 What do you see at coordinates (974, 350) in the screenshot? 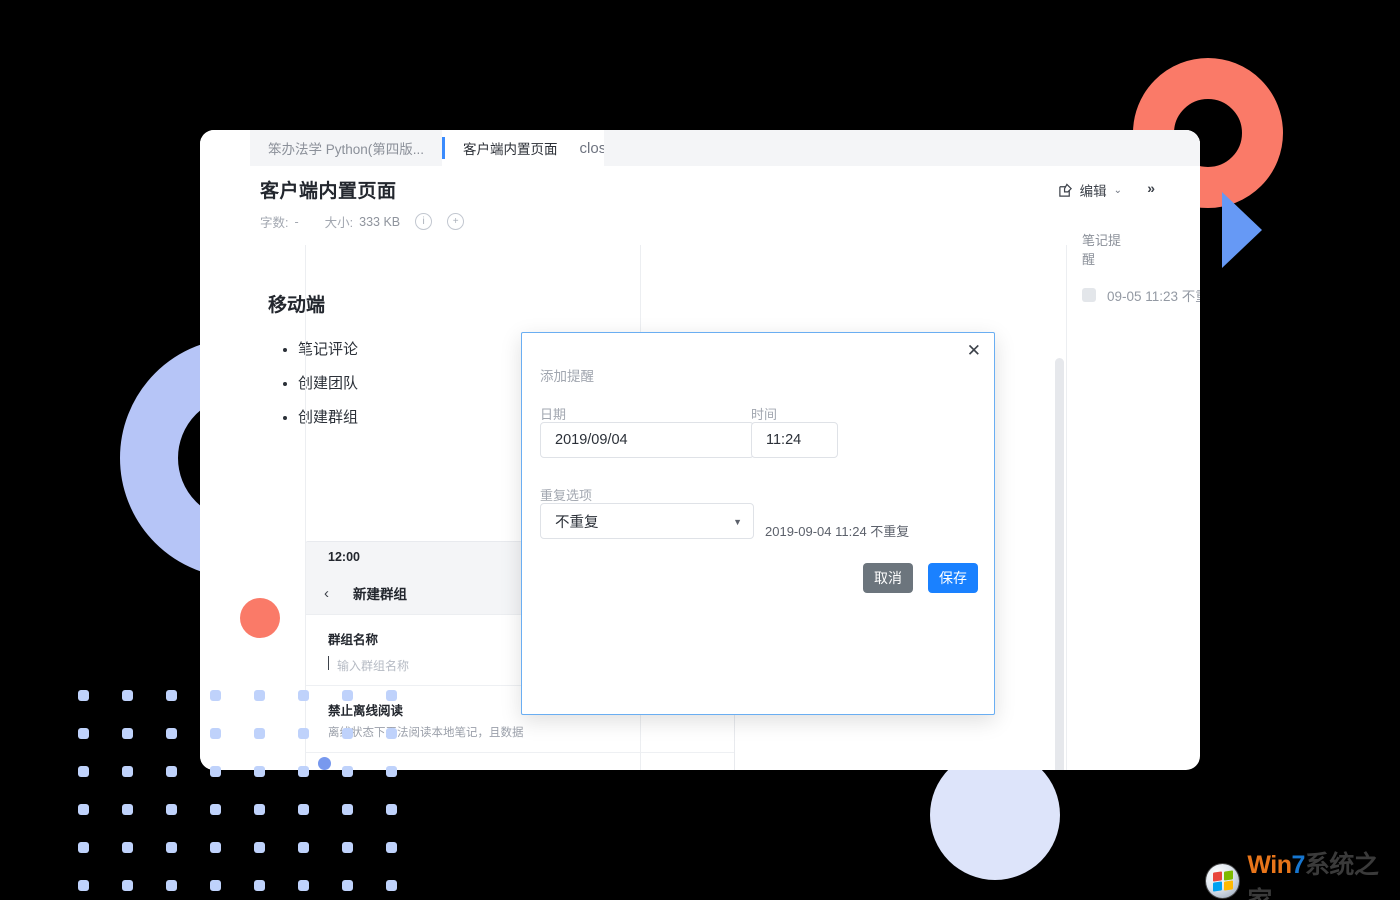
I see `close-icon: ✕` at bounding box center [974, 350].